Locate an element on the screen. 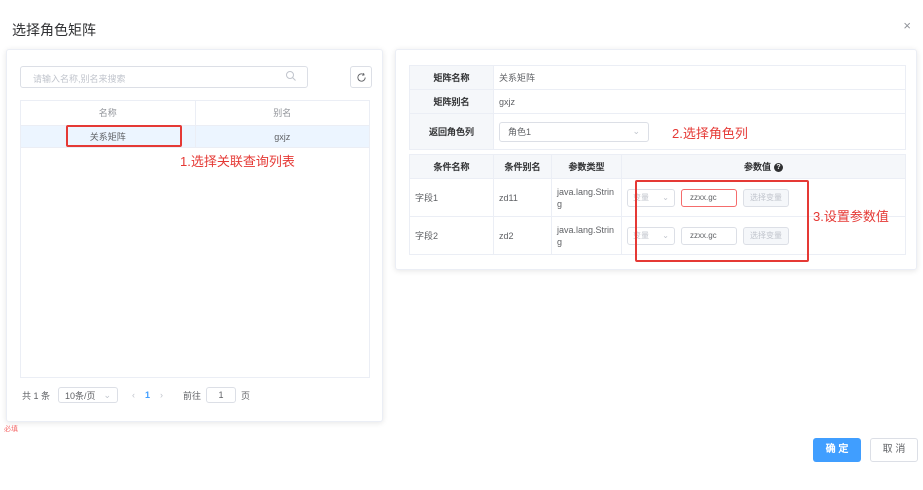  col-header-param-type: 参数类型 is located at coordinates (586, 166).